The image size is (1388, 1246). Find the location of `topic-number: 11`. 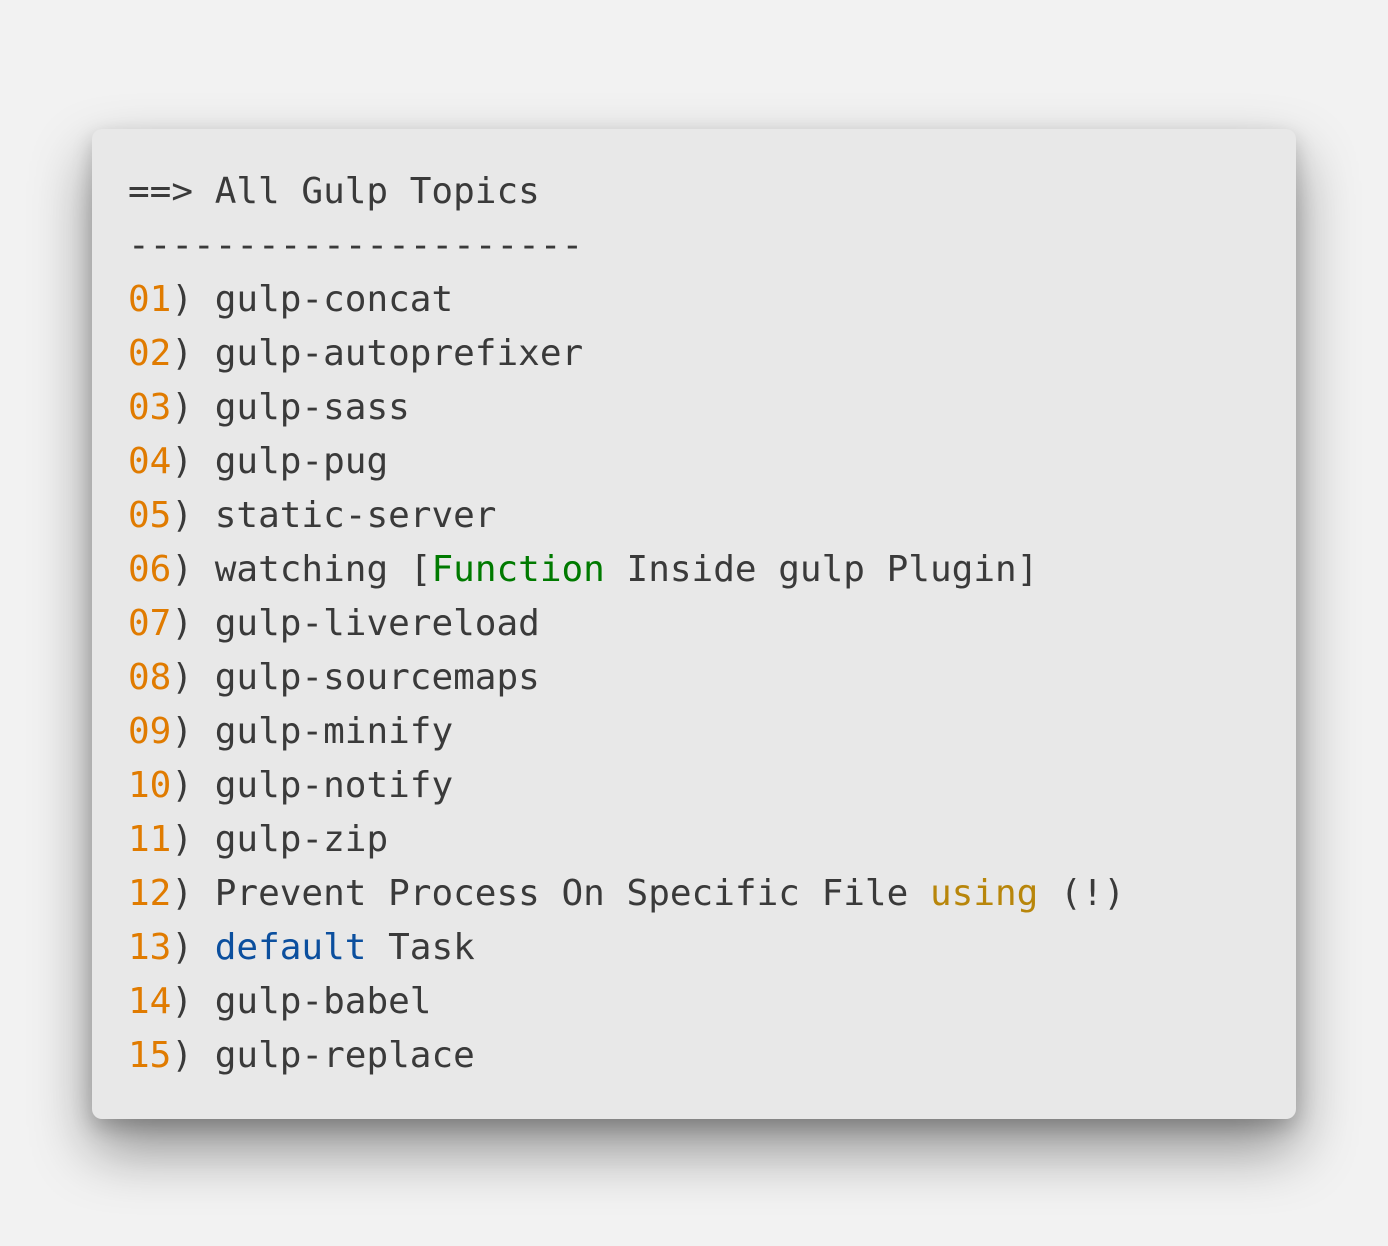

topic-number: 11 is located at coordinates (150, 839).